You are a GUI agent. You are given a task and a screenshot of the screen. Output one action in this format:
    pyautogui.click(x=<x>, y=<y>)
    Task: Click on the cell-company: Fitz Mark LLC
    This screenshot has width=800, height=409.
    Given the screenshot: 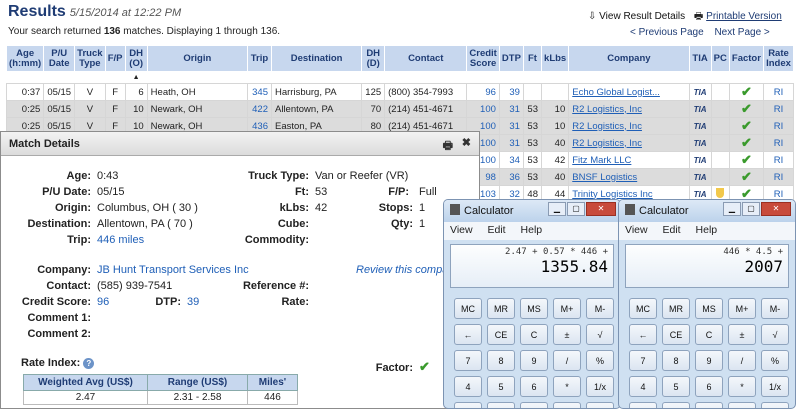 What is the action you would take?
    pyautogui.click(x=629, y=160)
    